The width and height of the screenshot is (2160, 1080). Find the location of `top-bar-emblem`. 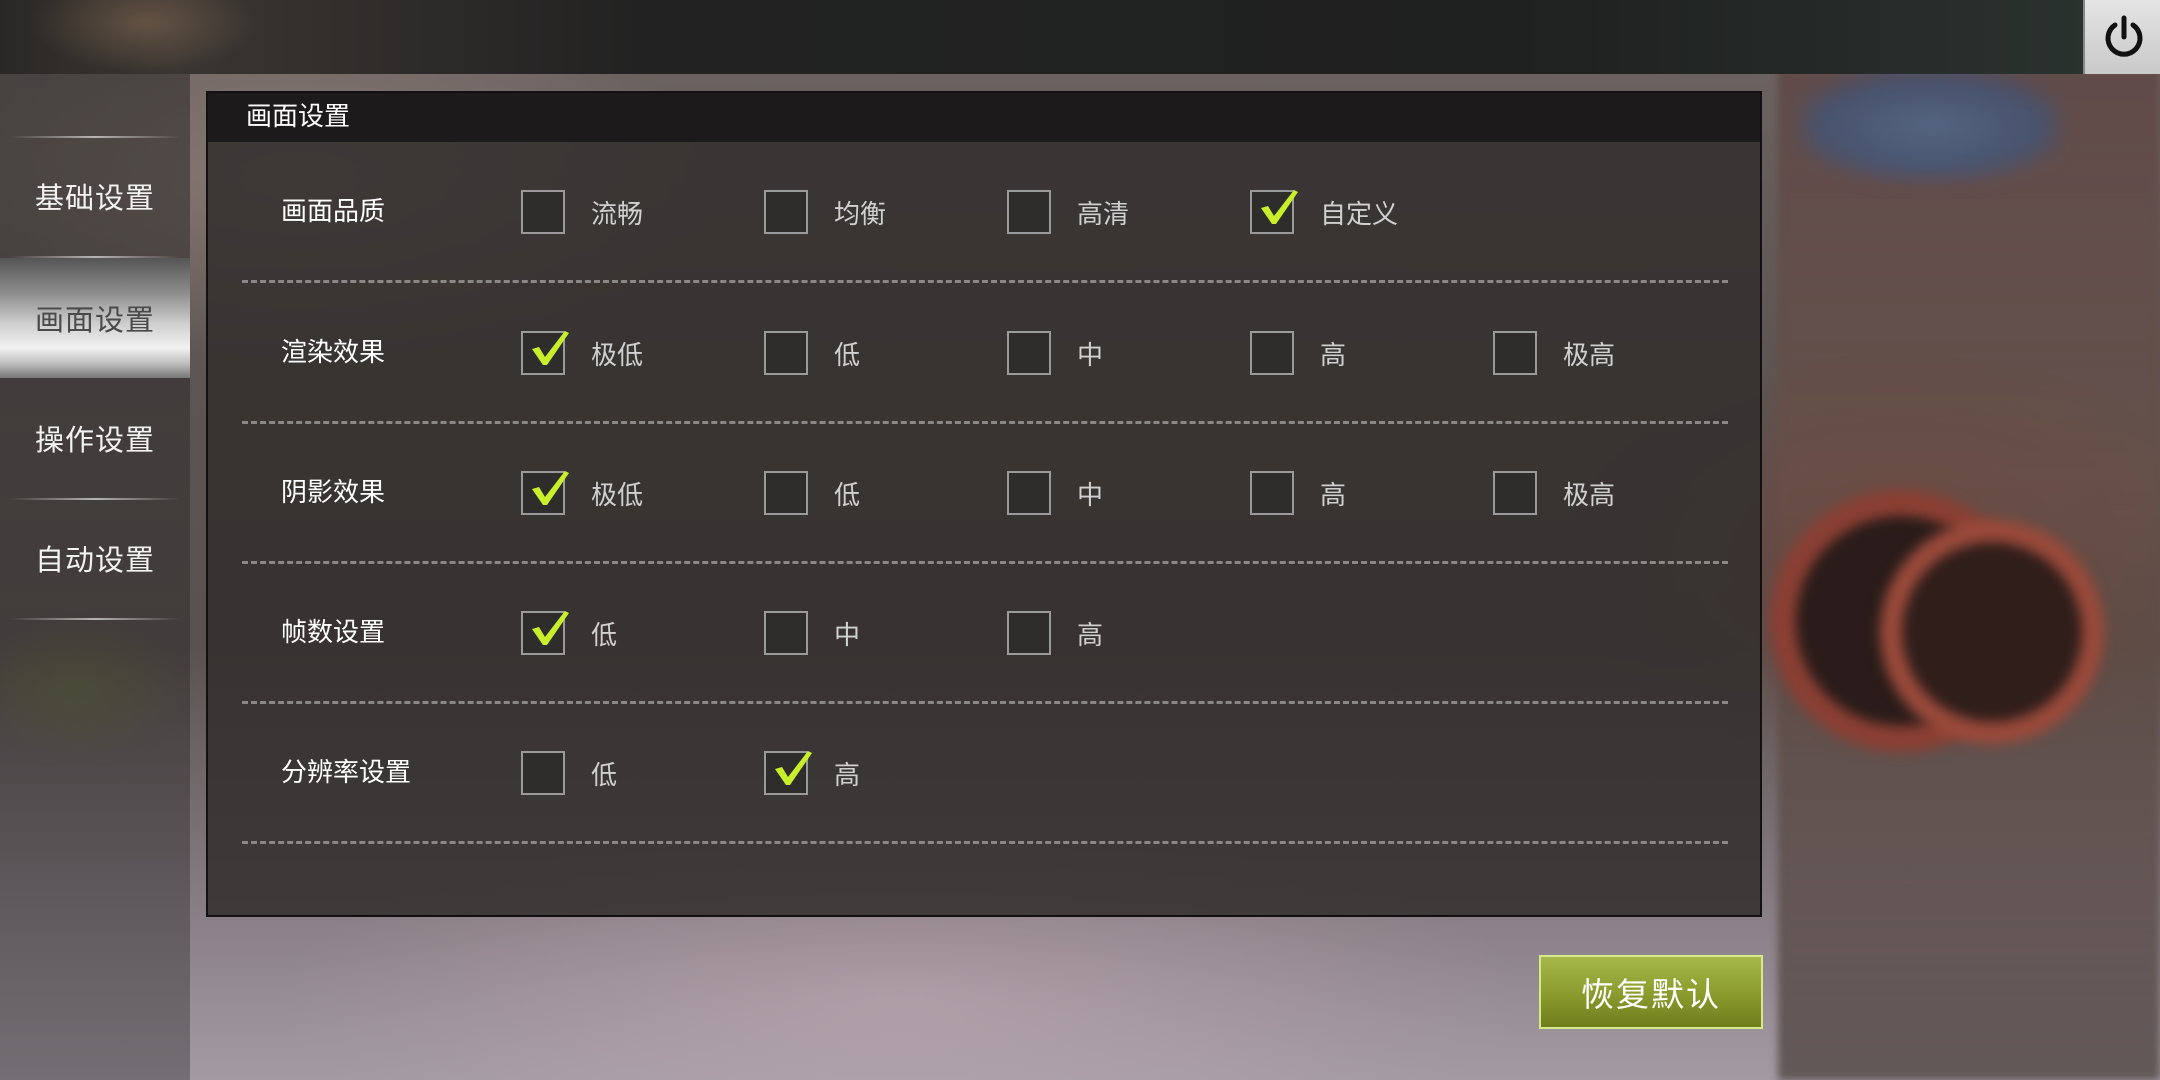

top-bar-emblem is located at coordinates (145, 37).